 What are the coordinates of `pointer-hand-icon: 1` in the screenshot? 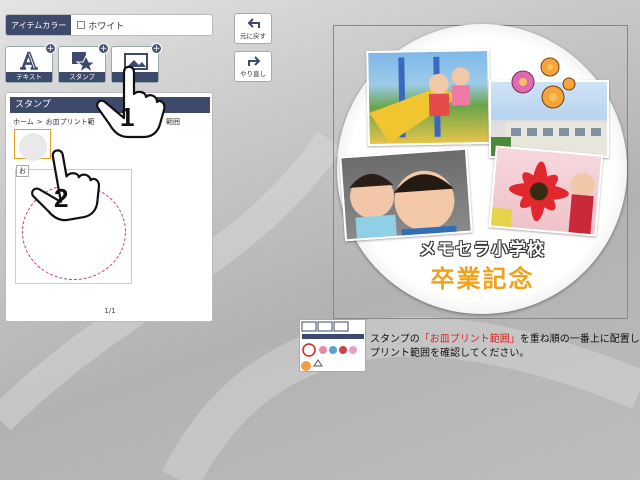 It's located at (131, 102).